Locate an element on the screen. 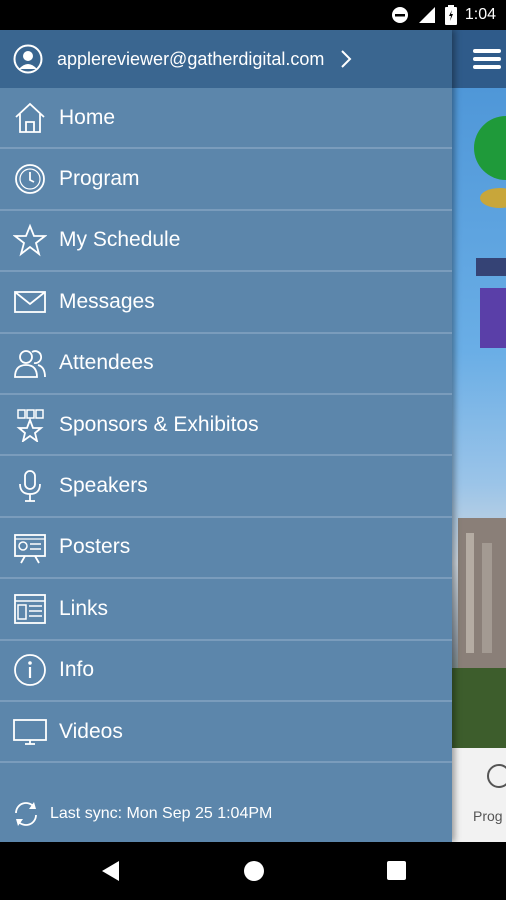 This screenshot has height=900, width=506. menu-label-posters: Posters is located at coordinates (95, 547).